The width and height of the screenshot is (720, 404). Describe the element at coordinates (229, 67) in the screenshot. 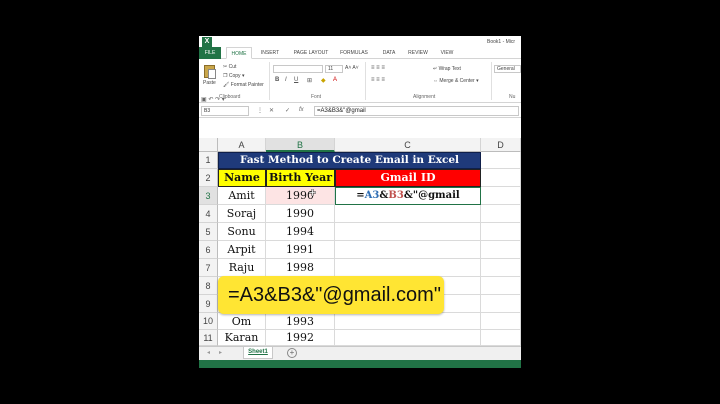

I see `cut-button: ✂ Cut` at that location.